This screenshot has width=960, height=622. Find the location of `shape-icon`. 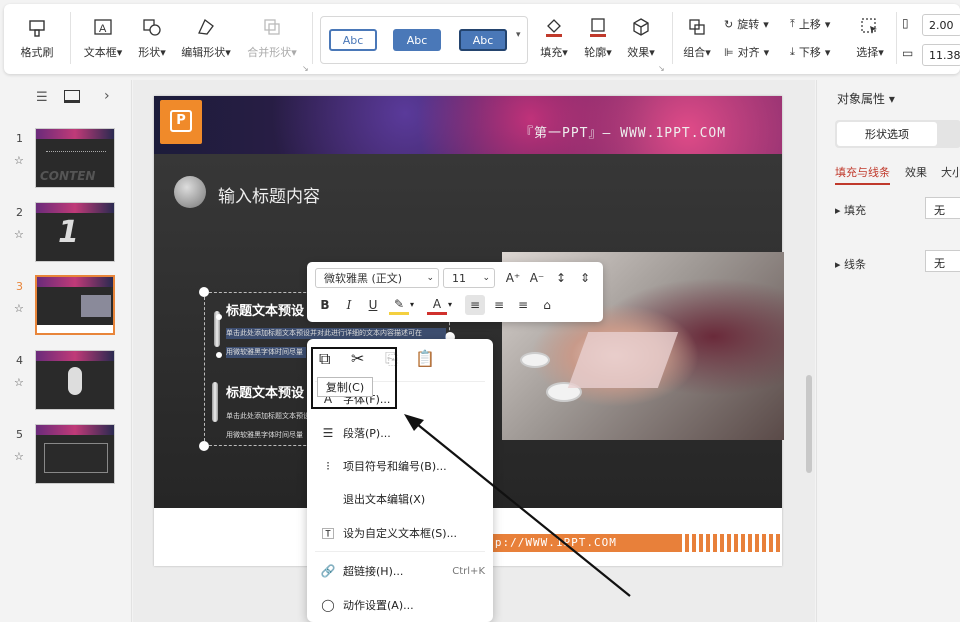

shape-icon is located at coordinates (152, 27).